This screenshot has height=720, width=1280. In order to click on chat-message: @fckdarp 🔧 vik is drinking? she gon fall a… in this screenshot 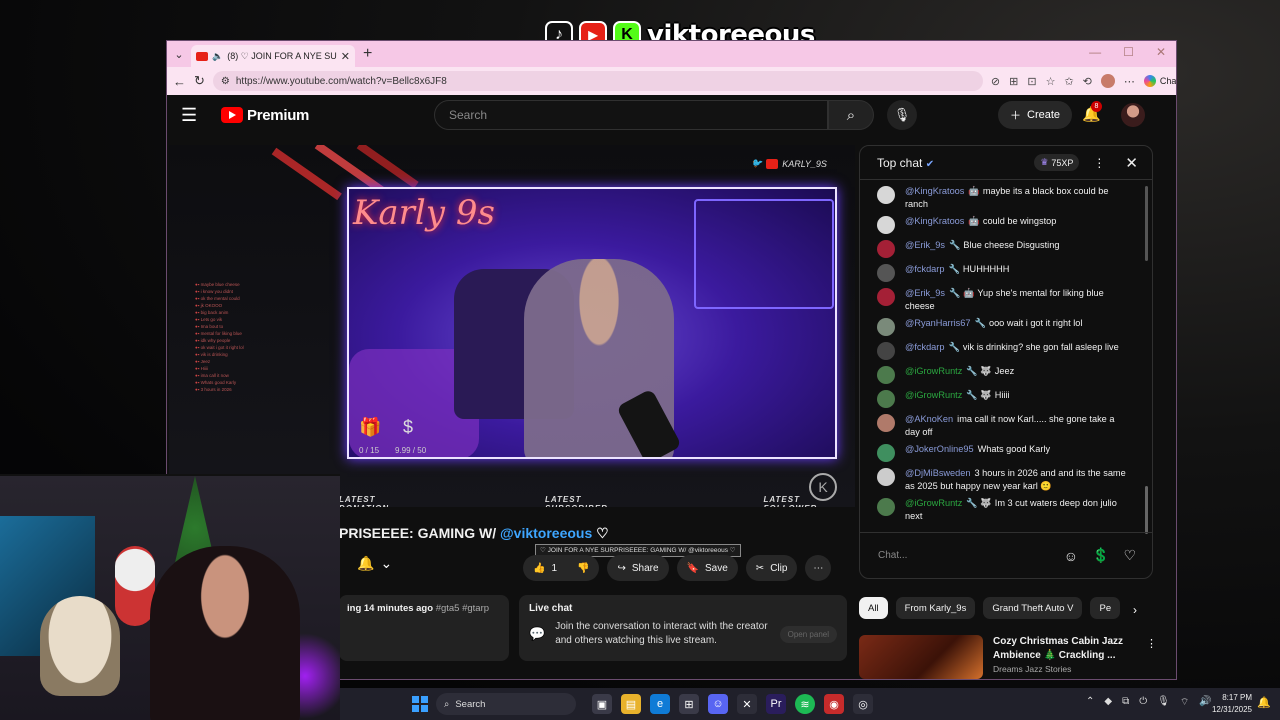, I will do `click(1014, 350)`.